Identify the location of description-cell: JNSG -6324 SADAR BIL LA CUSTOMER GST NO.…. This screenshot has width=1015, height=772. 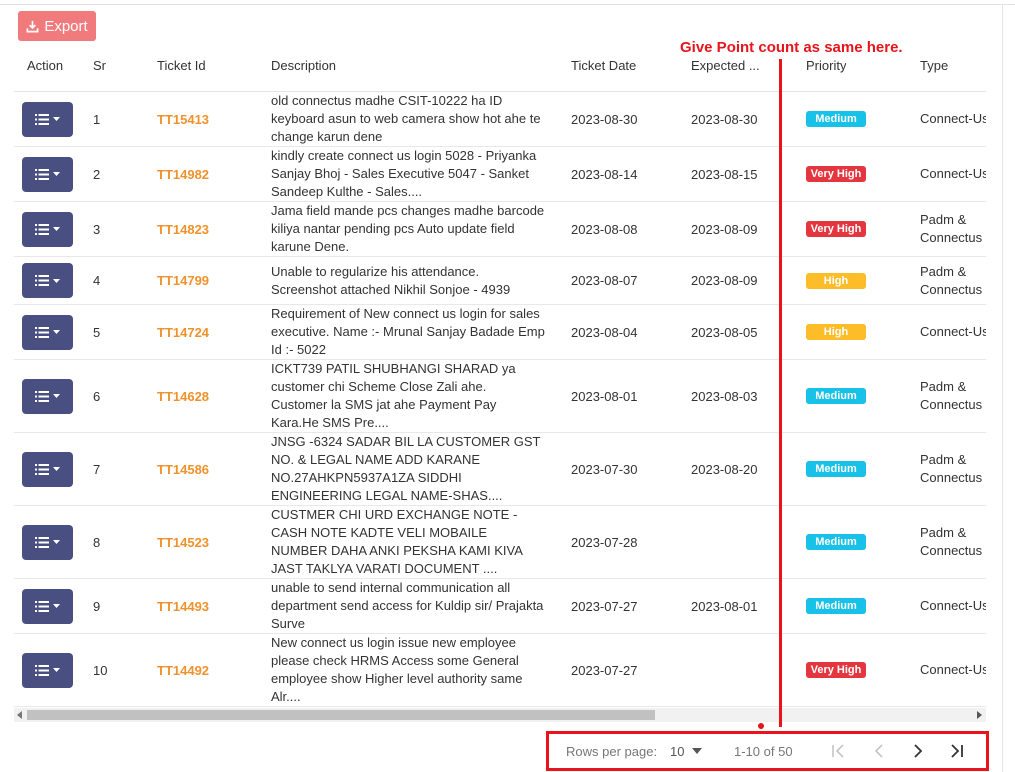
(408, 469).